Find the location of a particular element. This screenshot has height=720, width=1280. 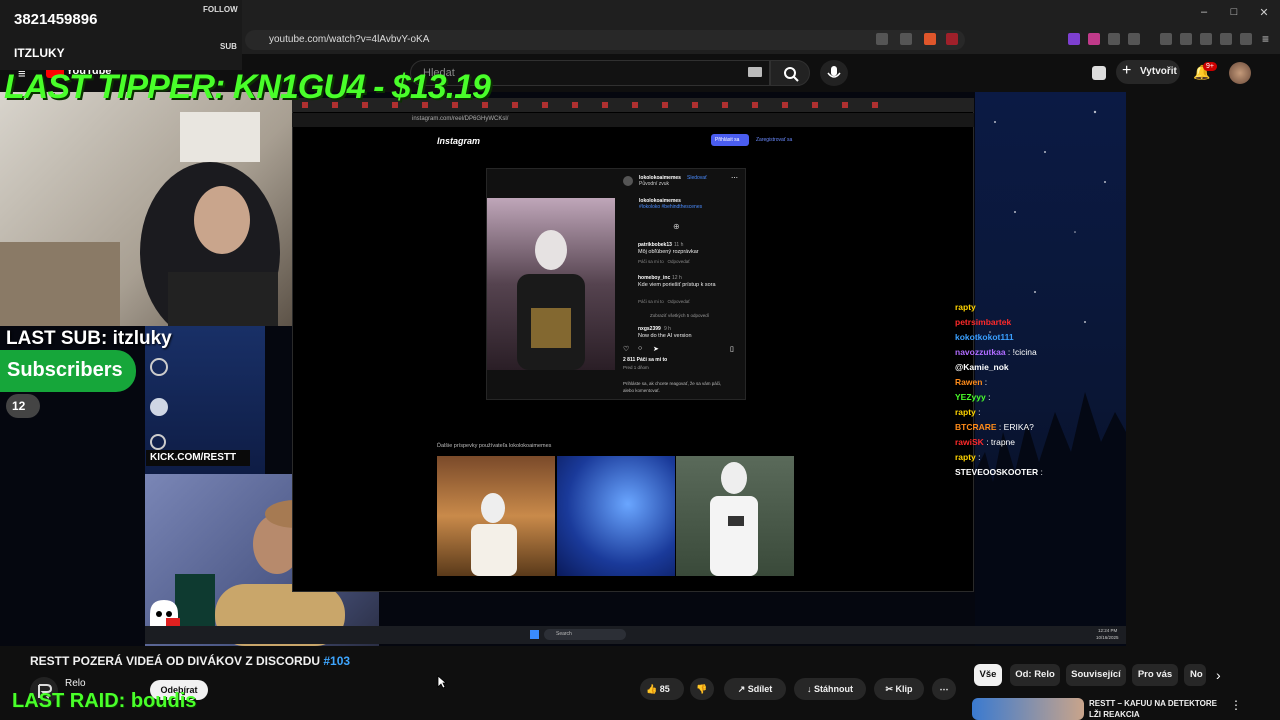

obs-icon is located at coordinates (159, 367).